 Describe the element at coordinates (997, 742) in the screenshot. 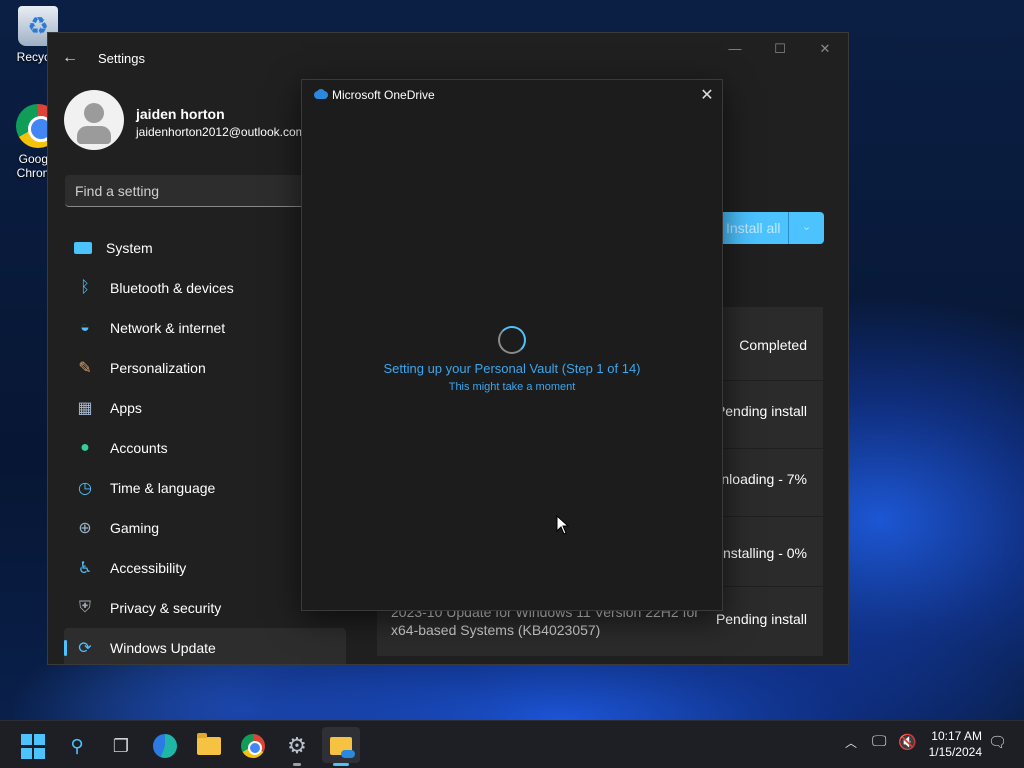

I see `notification-icon: 🗨` at that location.